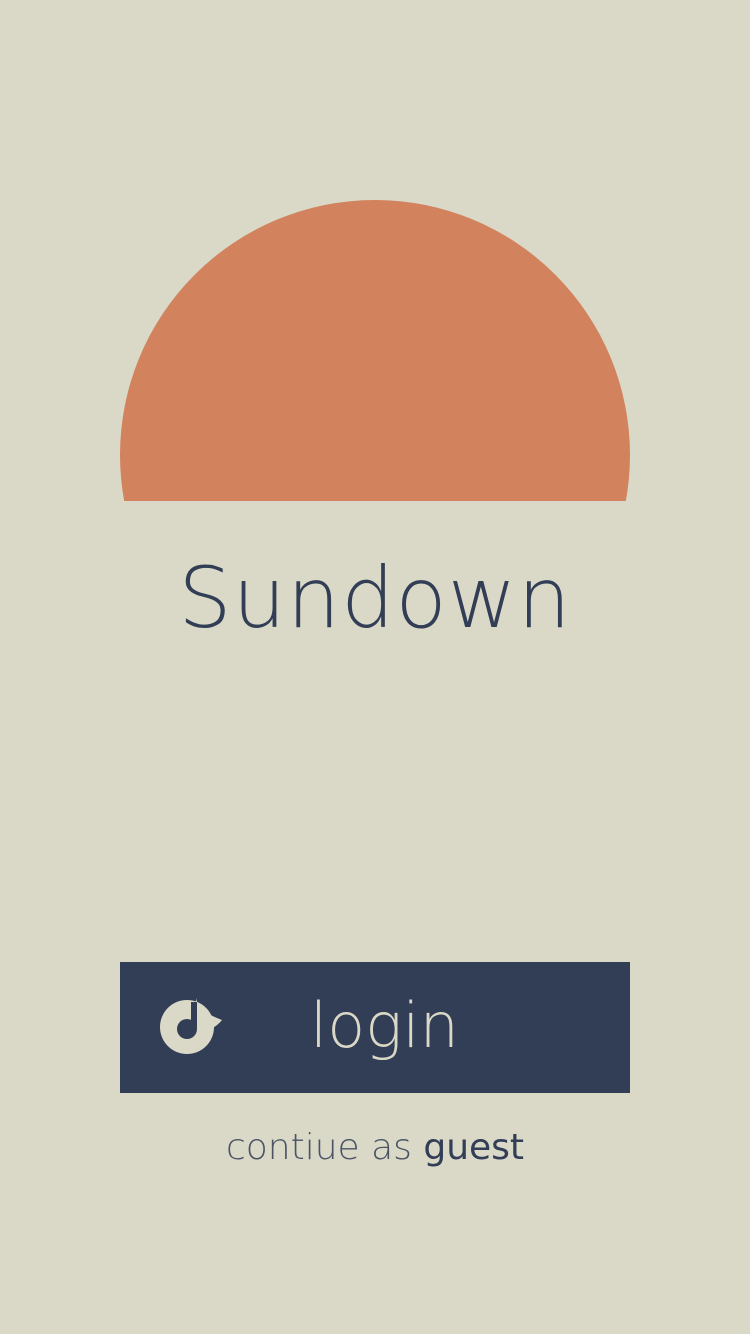 The width and height of the screenshot is (750, 1334). I want to click on guest-prefix: contiue as, so click(324, 1147).